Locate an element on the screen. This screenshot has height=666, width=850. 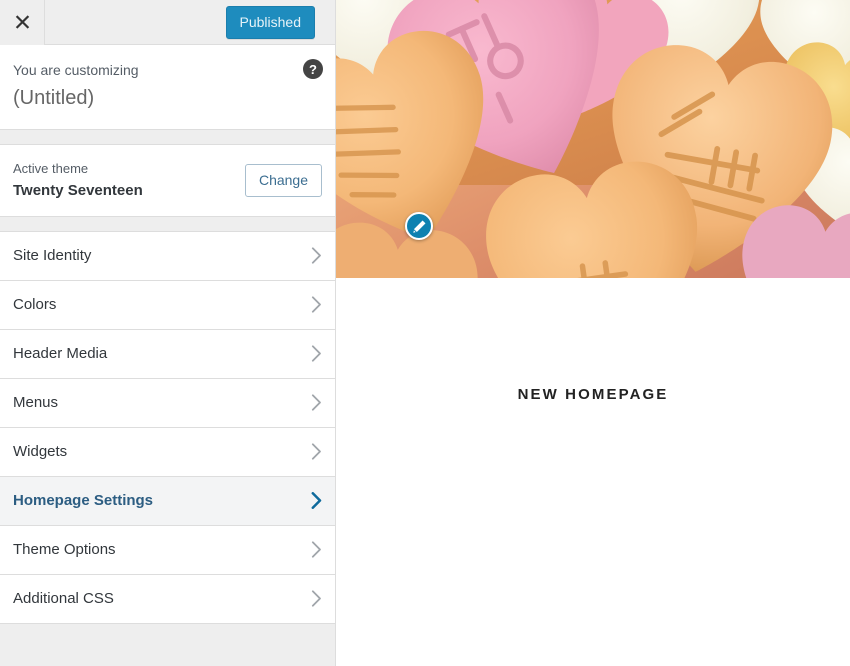
sidebar-item-additional-css: Additional CSS is located at coordinates (167, 599).